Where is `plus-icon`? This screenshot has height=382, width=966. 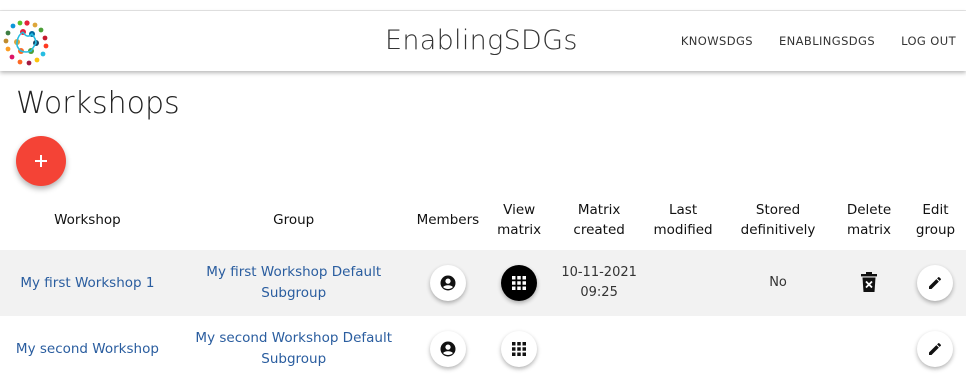 plus-icon is located at coordinates (41, 161).